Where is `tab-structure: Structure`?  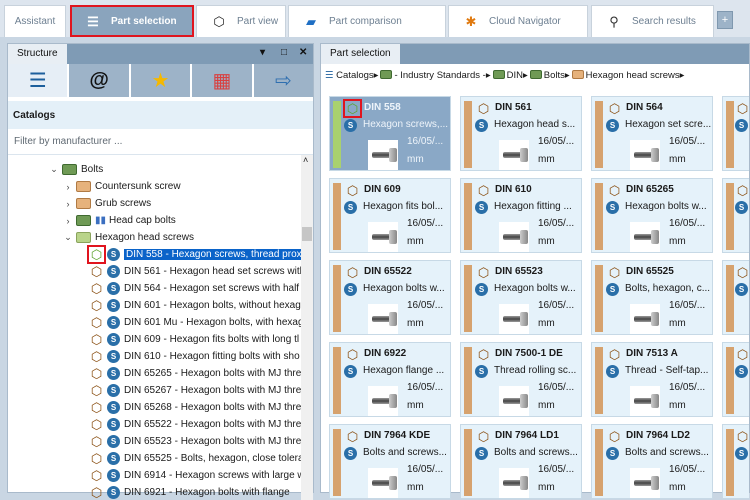 tab-structure: Structure is located at coordinates (37, 54).